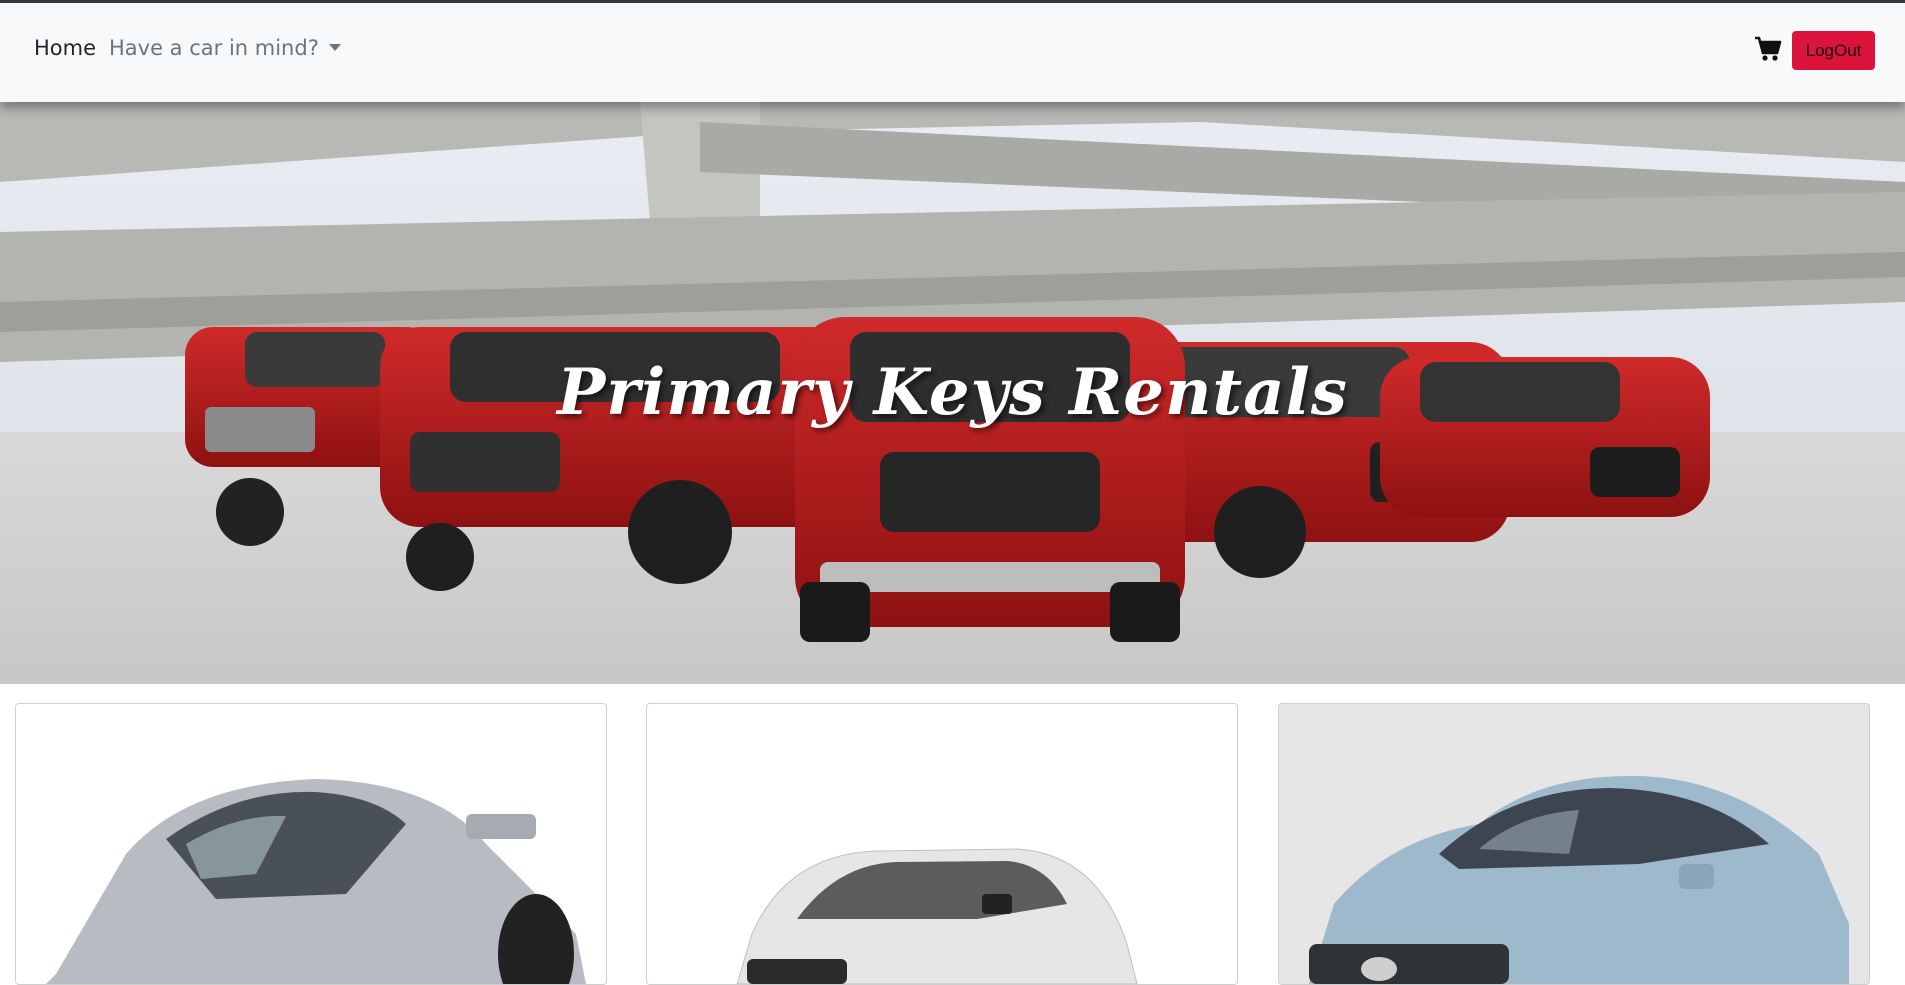 The width and height of the screenshot is (1905, 985). I want to click on hero-title: Primary Keys Rentals, so click(952, 392).